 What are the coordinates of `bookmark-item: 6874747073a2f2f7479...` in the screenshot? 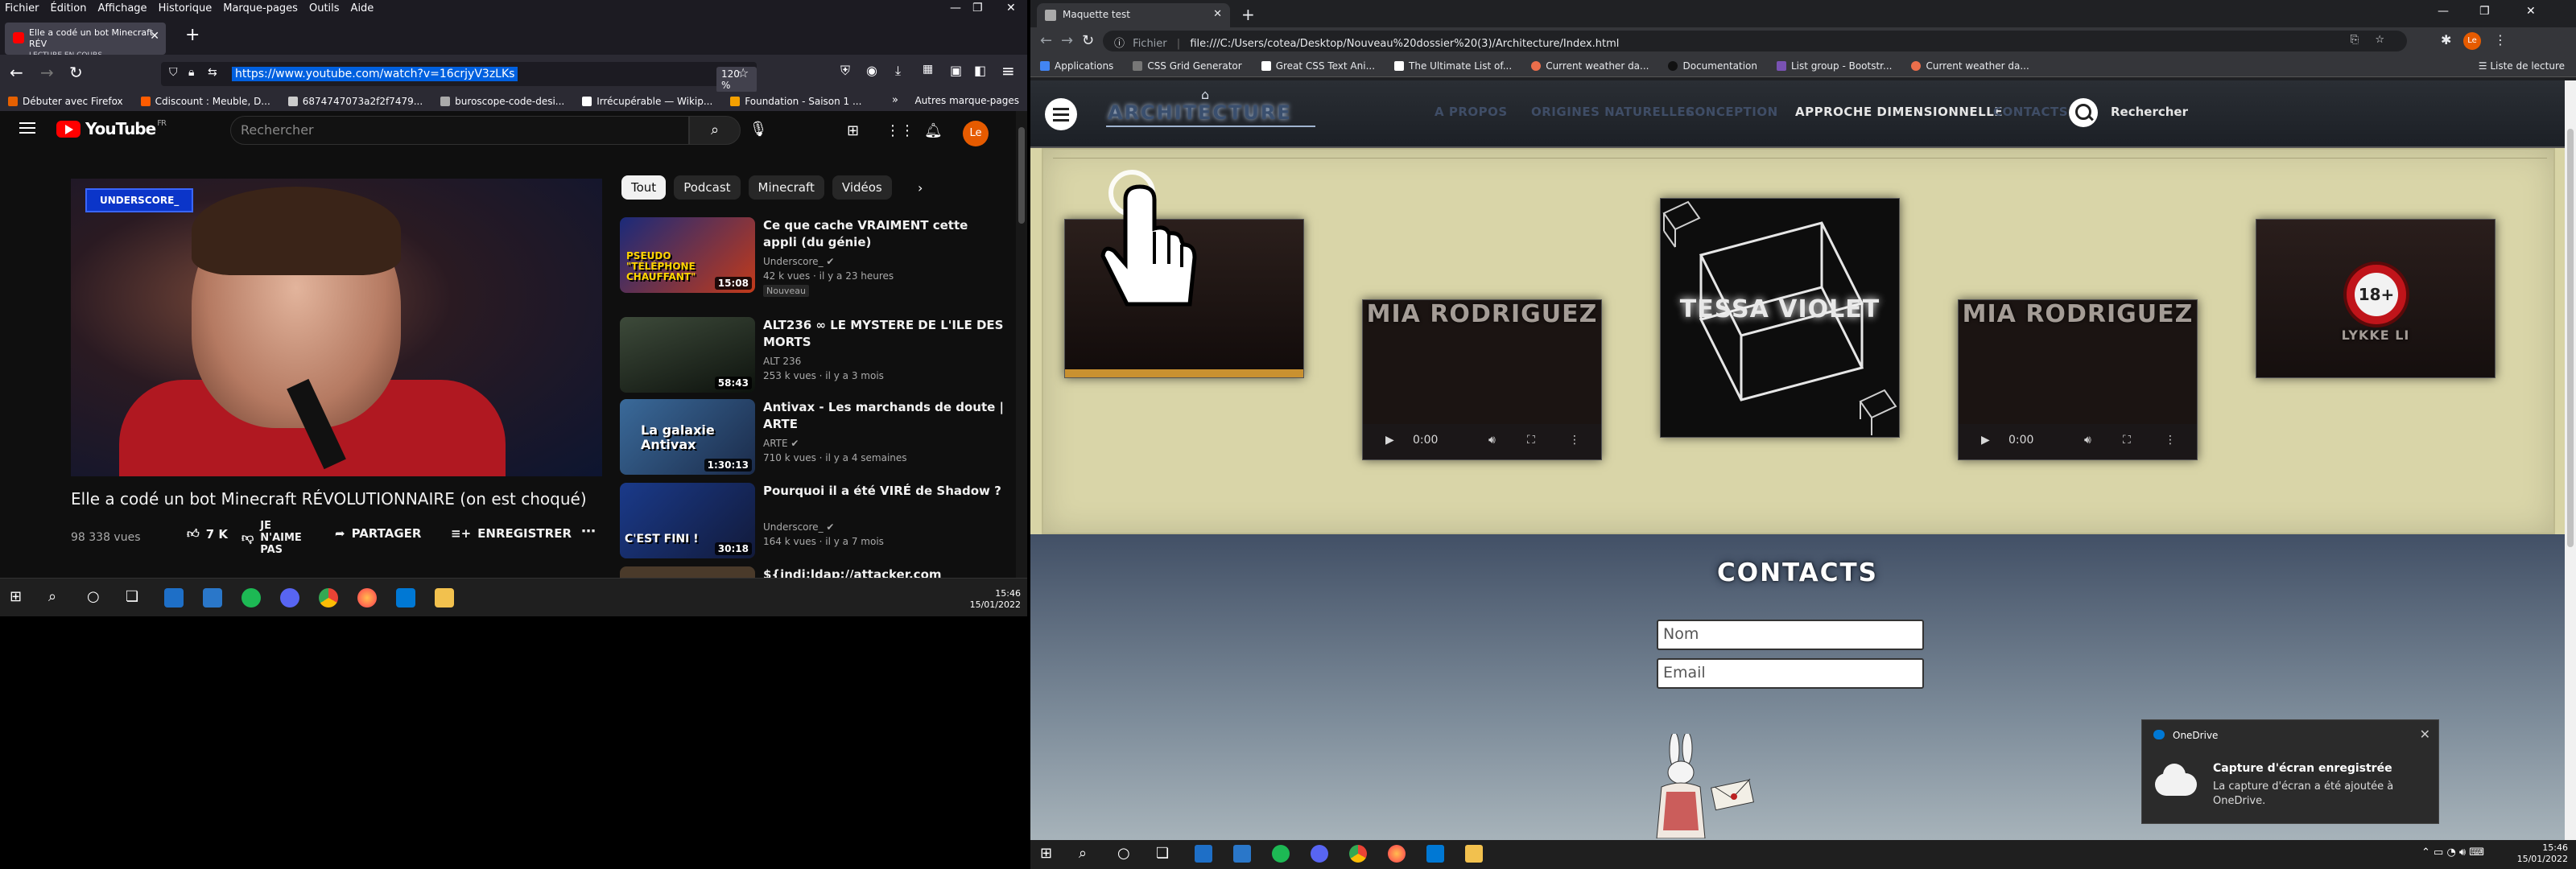 It's located at (355, 101).